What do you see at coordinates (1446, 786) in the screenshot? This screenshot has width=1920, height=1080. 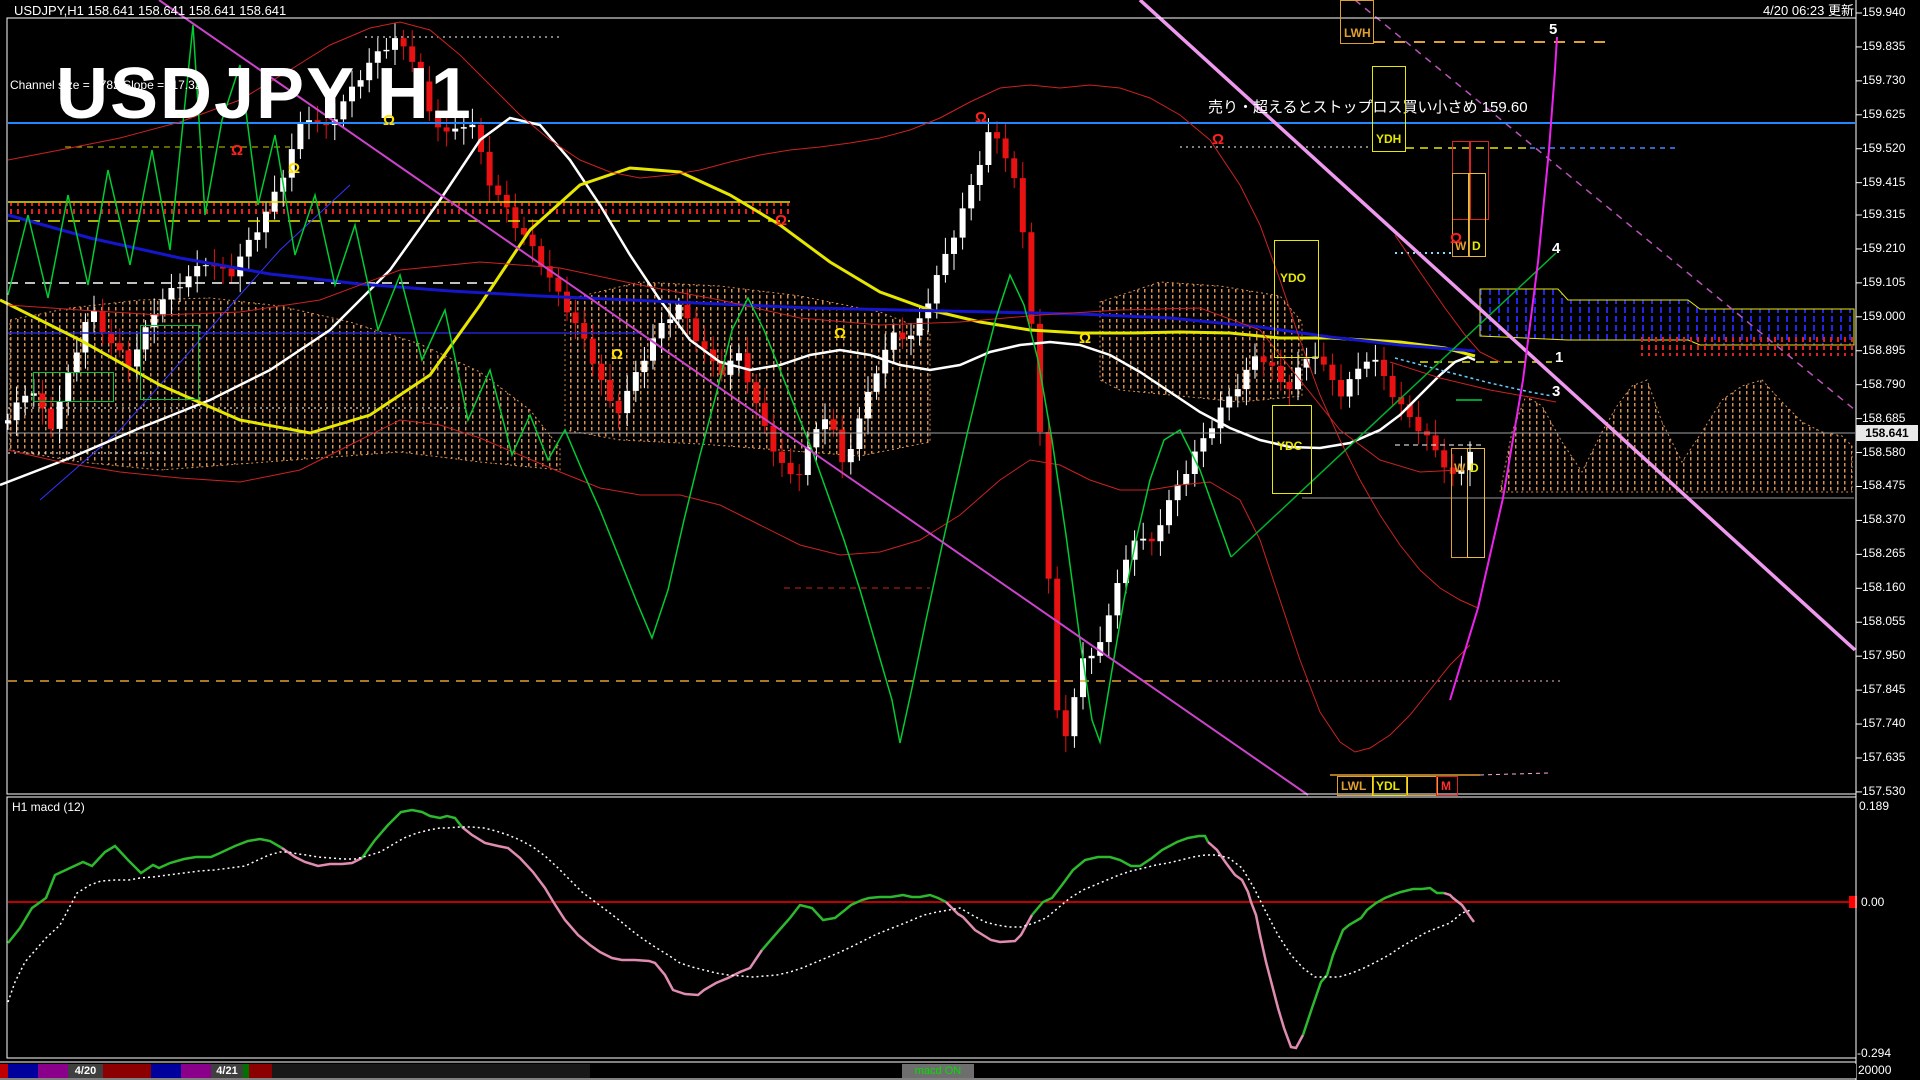 I see `level-label-m: M` at bounding box center [1446, 786].